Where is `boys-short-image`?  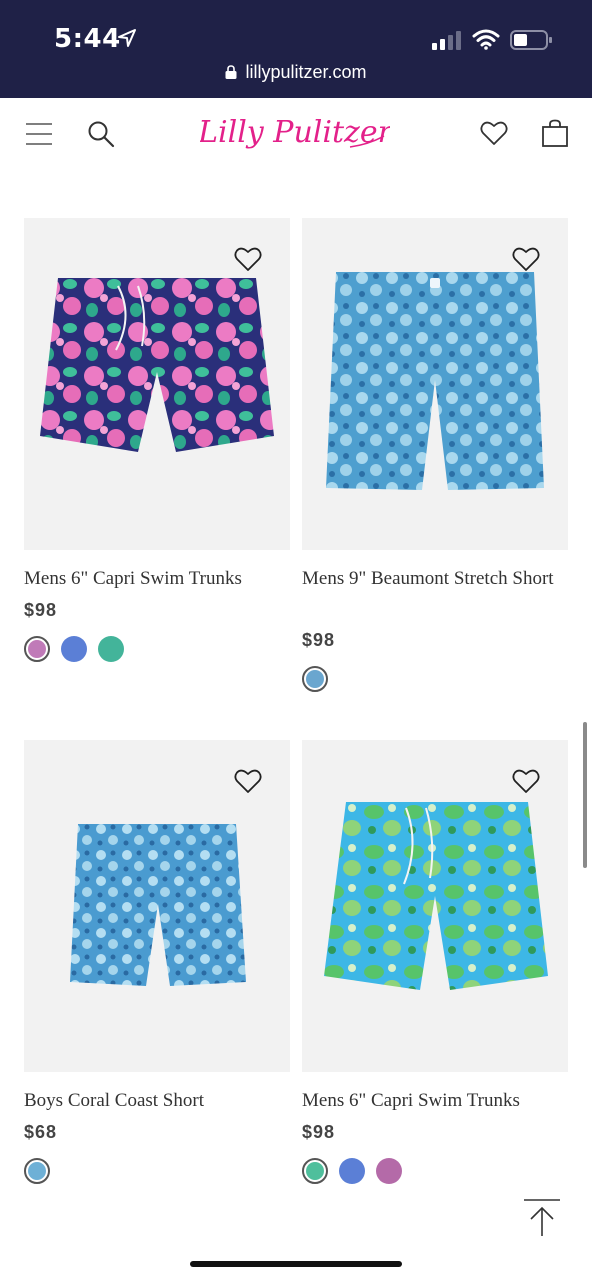
boys-short-image is located at coordinates (158, 905).